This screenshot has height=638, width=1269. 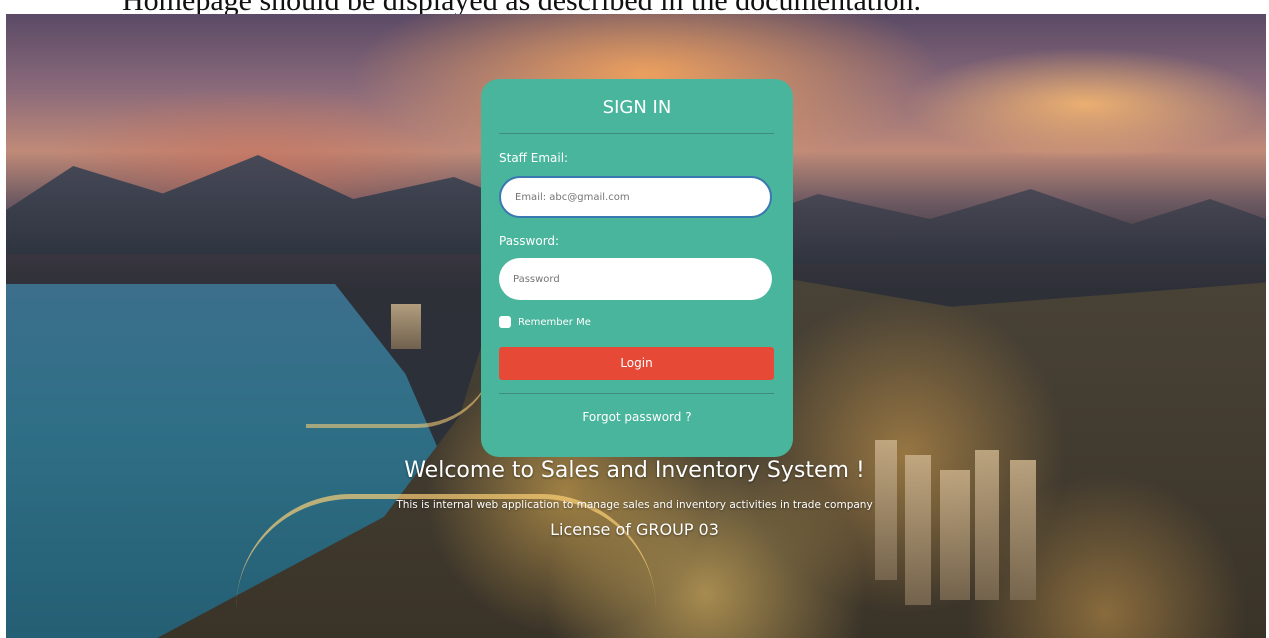 I want to click on button-divider, so click(x=636, y=393).